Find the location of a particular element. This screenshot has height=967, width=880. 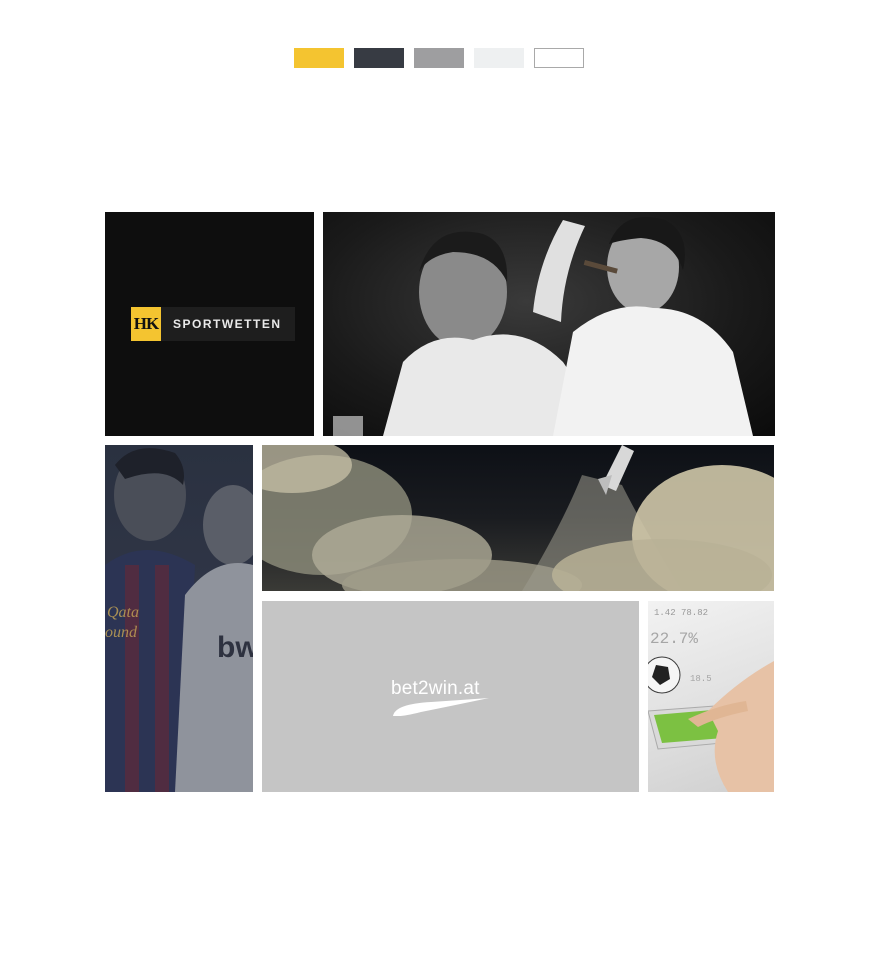

photo-football-players: Qata ound bw is located at coordinates (179, 618).